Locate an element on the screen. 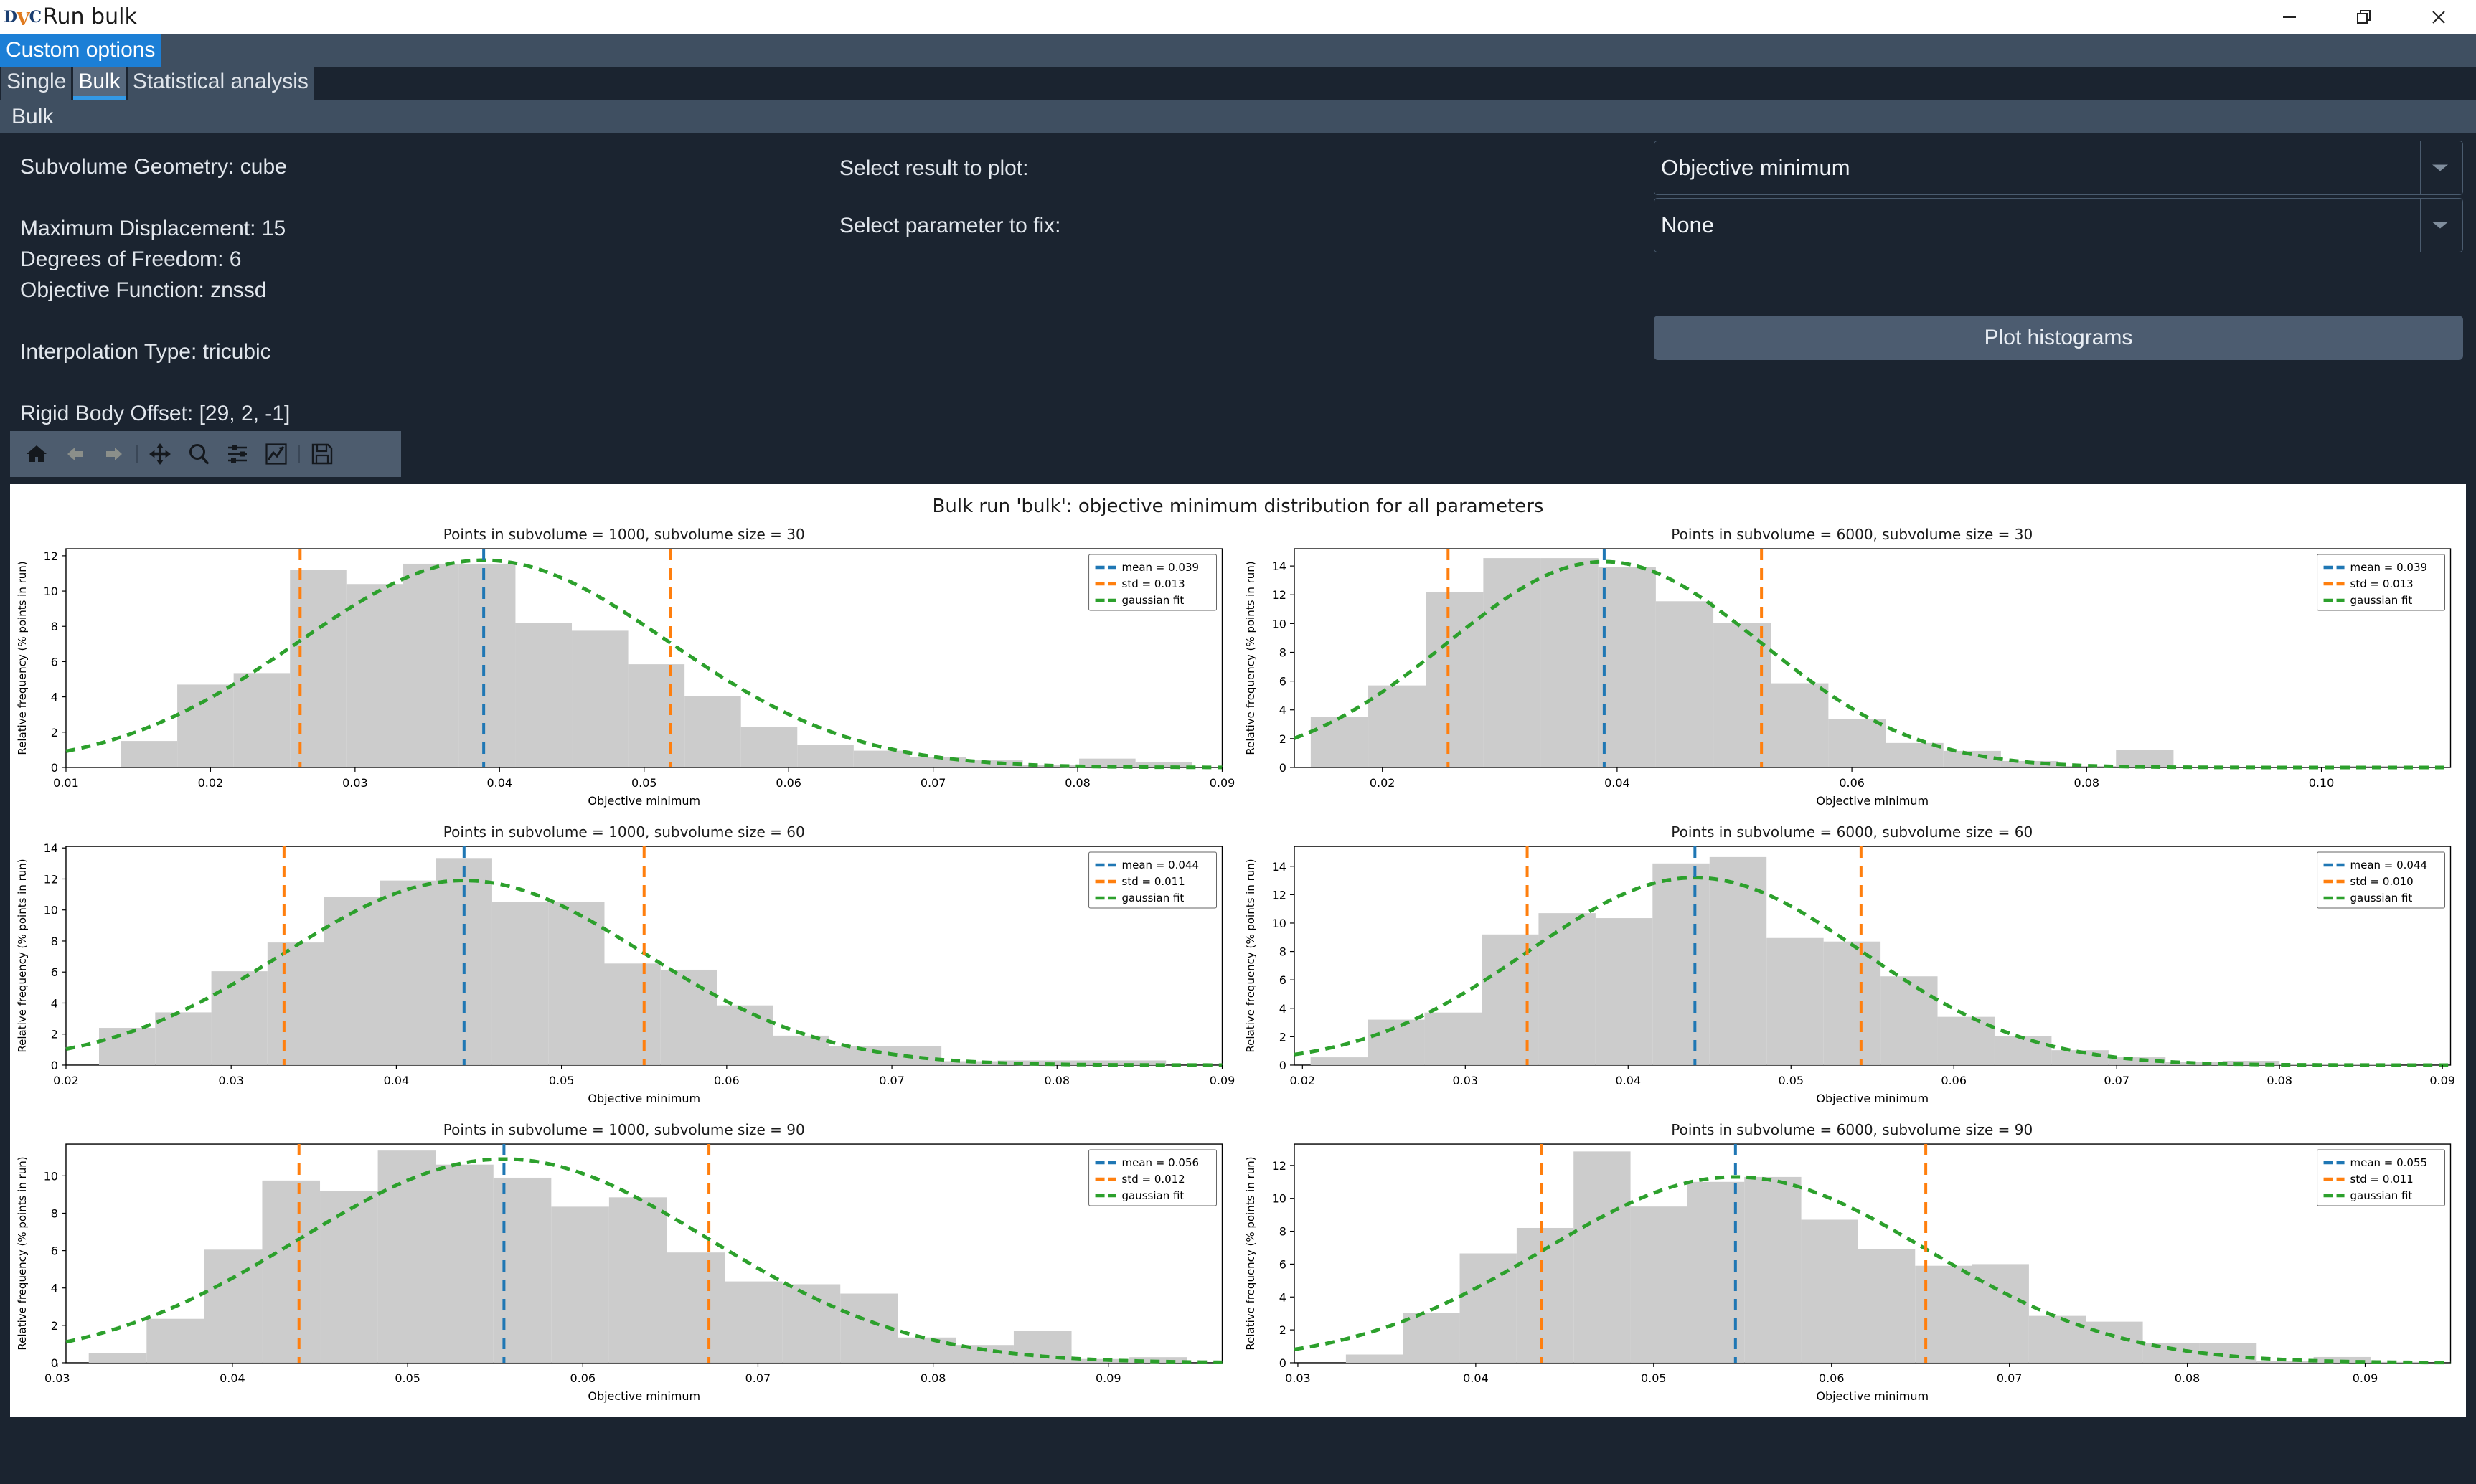 This screenshot has width=2476, height=1484. tab-single: Single is located at coordinates (36, 83).